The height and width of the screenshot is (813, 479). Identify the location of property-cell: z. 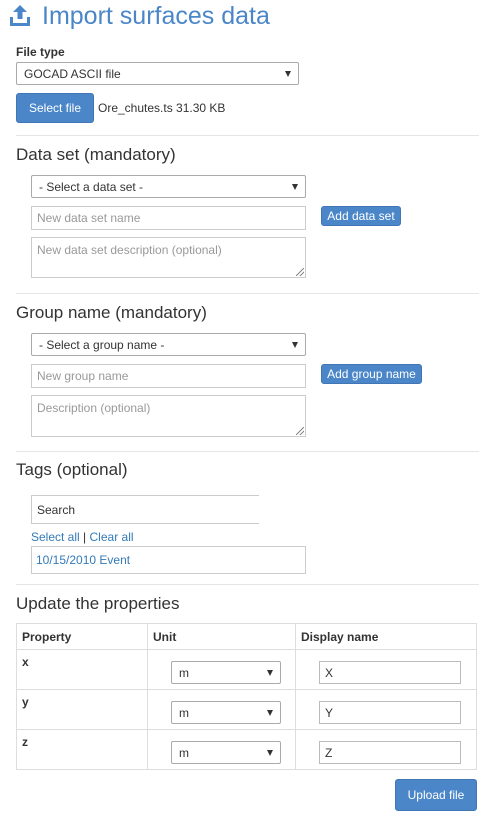
(82, 749).